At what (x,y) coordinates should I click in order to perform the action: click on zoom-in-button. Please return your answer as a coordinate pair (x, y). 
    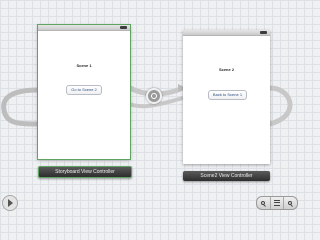
    Looking at the image, I should click on (290, 203).